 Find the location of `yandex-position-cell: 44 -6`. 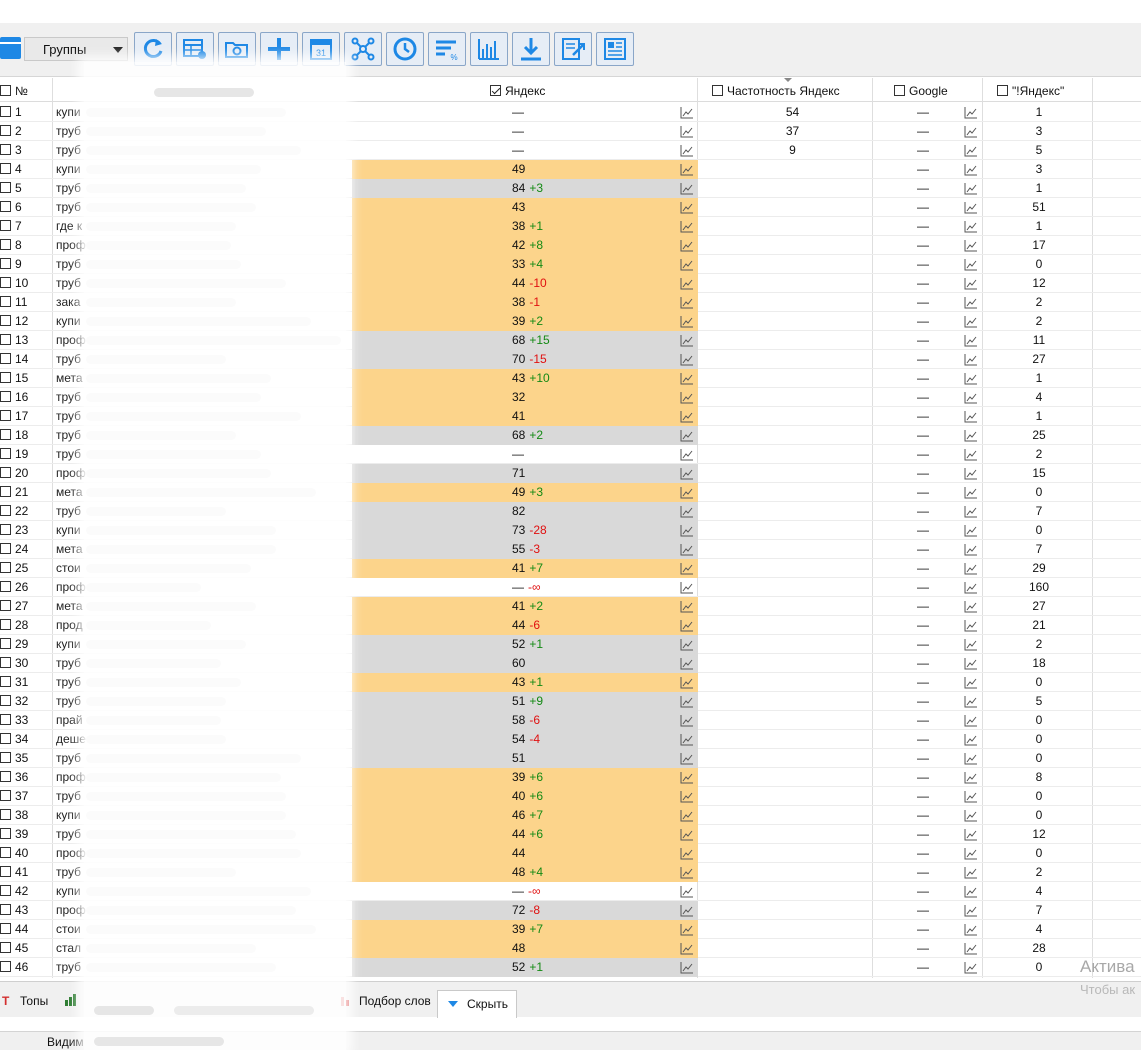

yandex-position-cell: 44 -6 is located at coordinates (525, 625).